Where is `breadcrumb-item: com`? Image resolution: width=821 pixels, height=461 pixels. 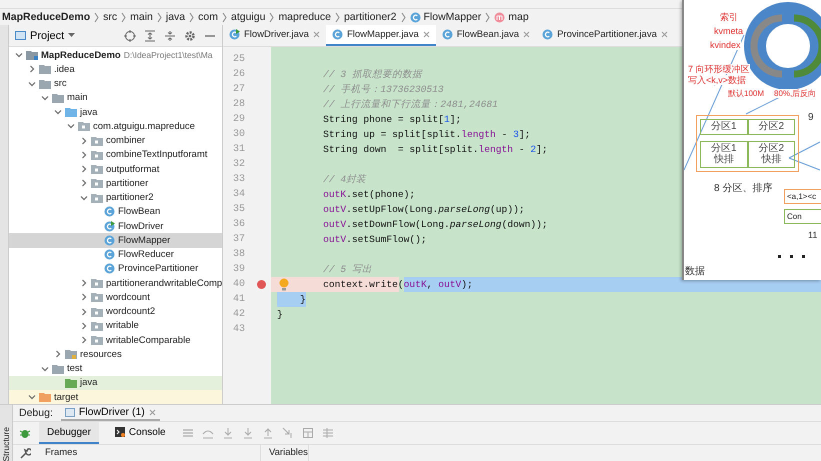 breadcrumb-item: com is located at coordinates (208, 17).